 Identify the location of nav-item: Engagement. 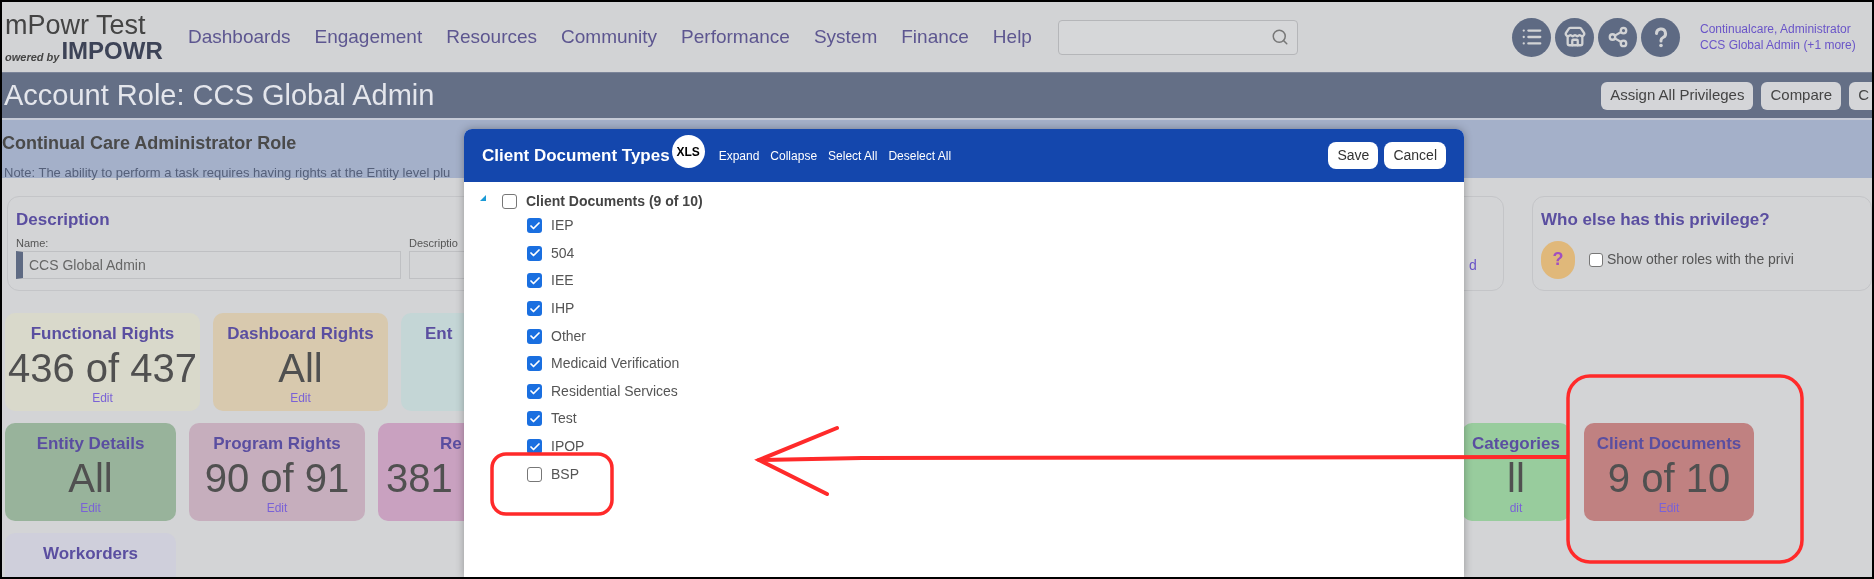
(368, 37).